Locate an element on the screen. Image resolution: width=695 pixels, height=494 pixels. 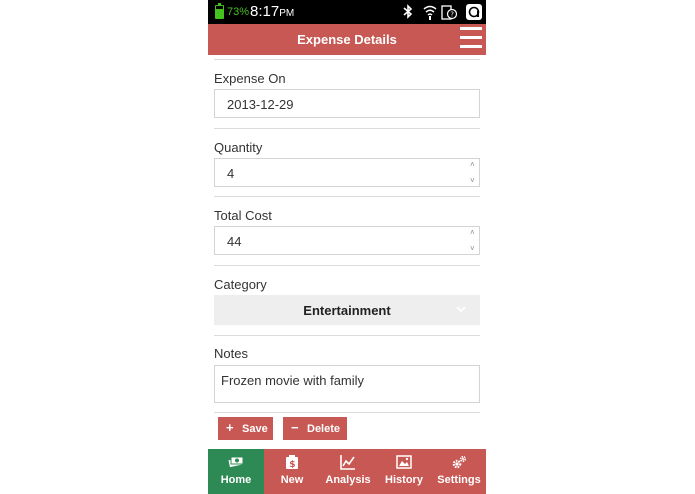
home-money-icon is located at coordinates (236, 462).